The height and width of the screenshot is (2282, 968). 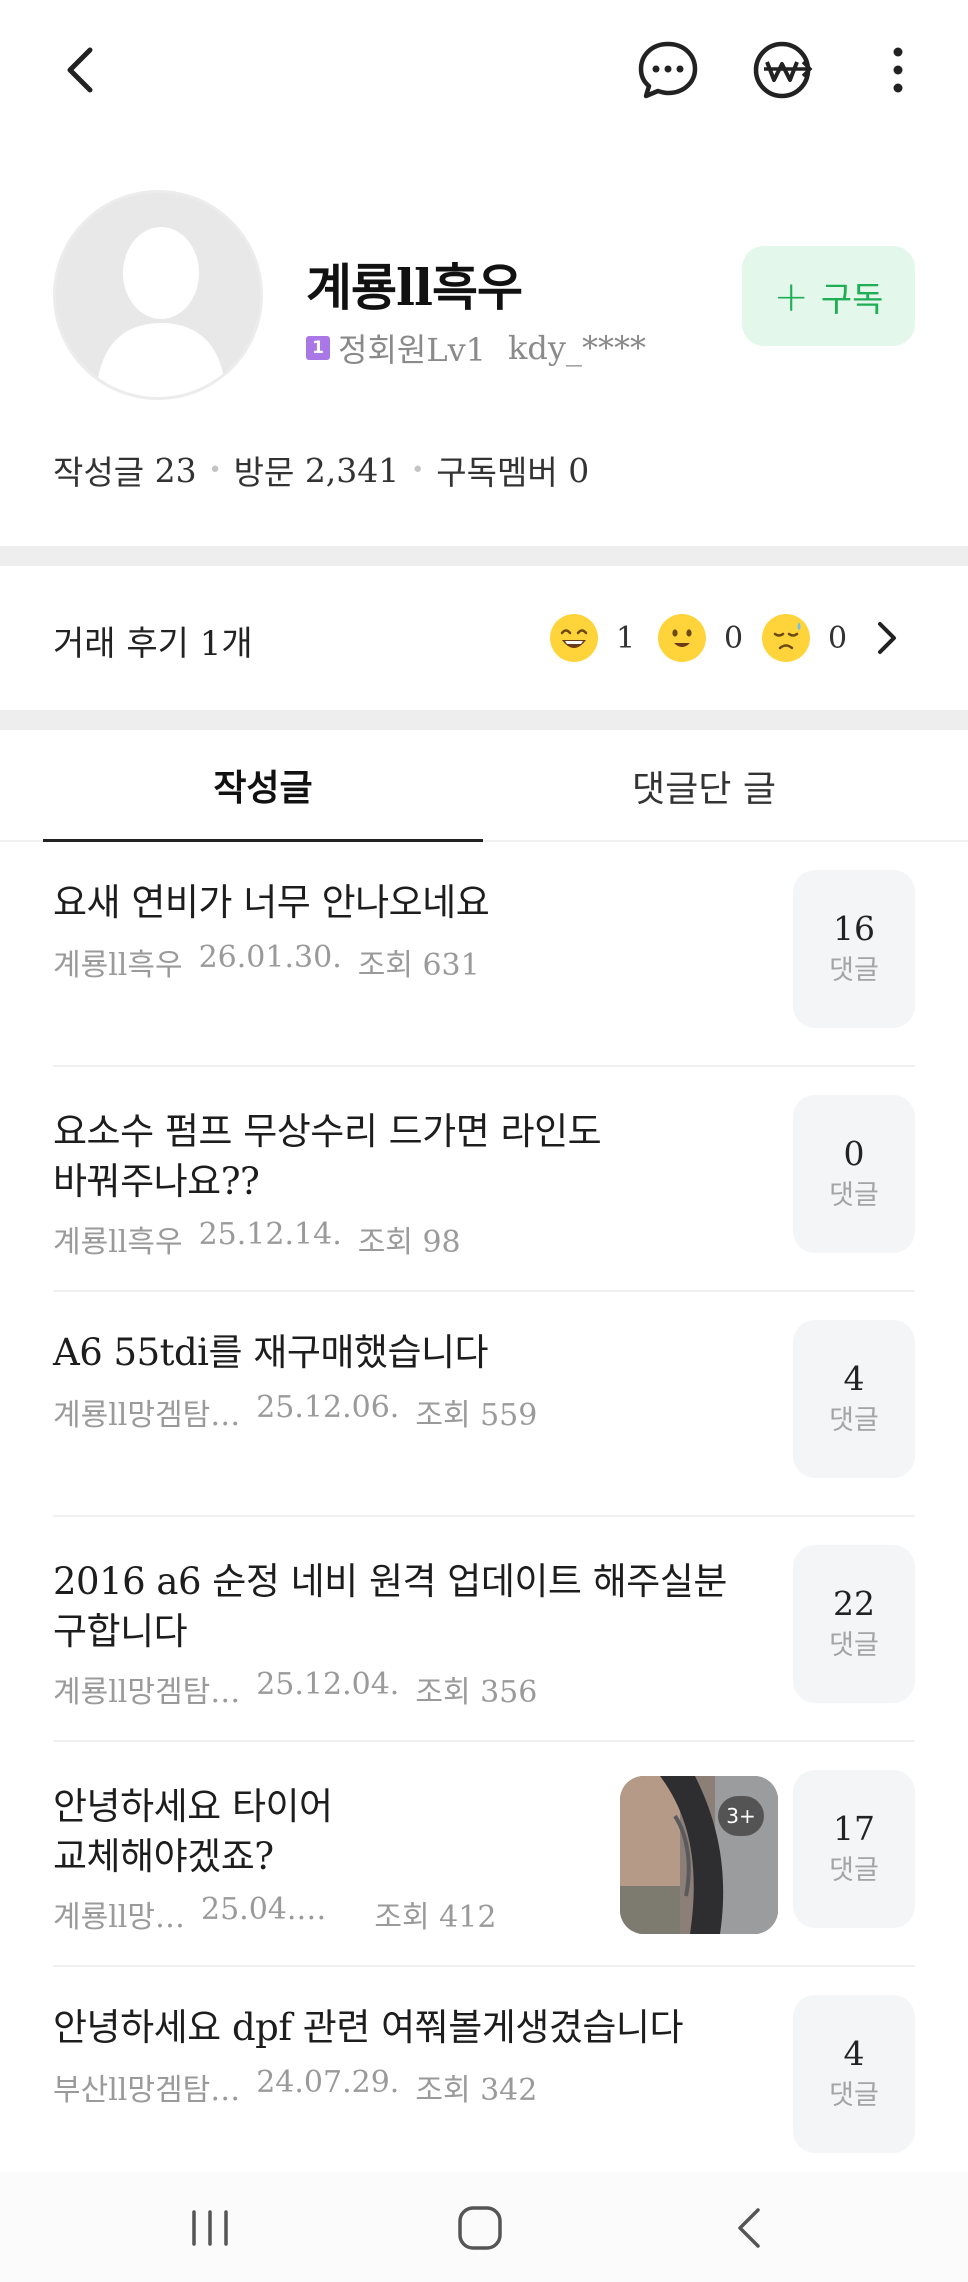 I want to click on chevron-left-icon, so click(x=80, y=70).